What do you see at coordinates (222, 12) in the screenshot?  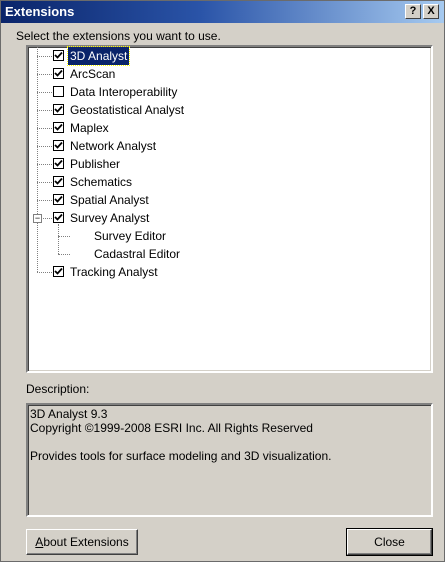 I see `title-bar: Extensions ? X` at bounding box center [222, 12].